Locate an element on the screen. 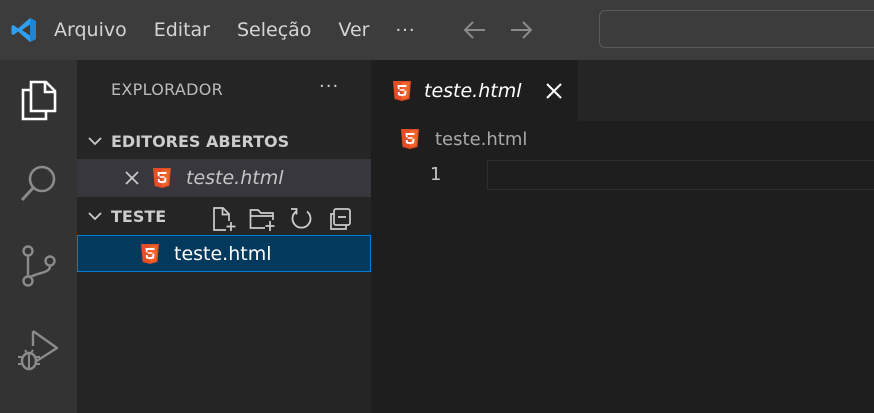  files-icon is located at coordinates (38, 100).